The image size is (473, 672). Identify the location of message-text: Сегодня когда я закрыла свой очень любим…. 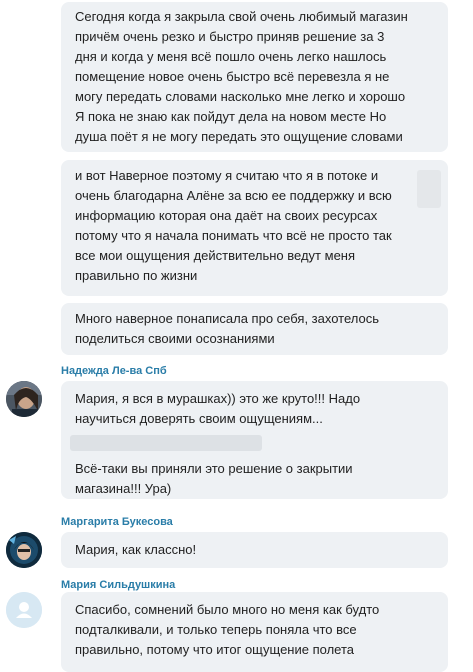
(241, 16).